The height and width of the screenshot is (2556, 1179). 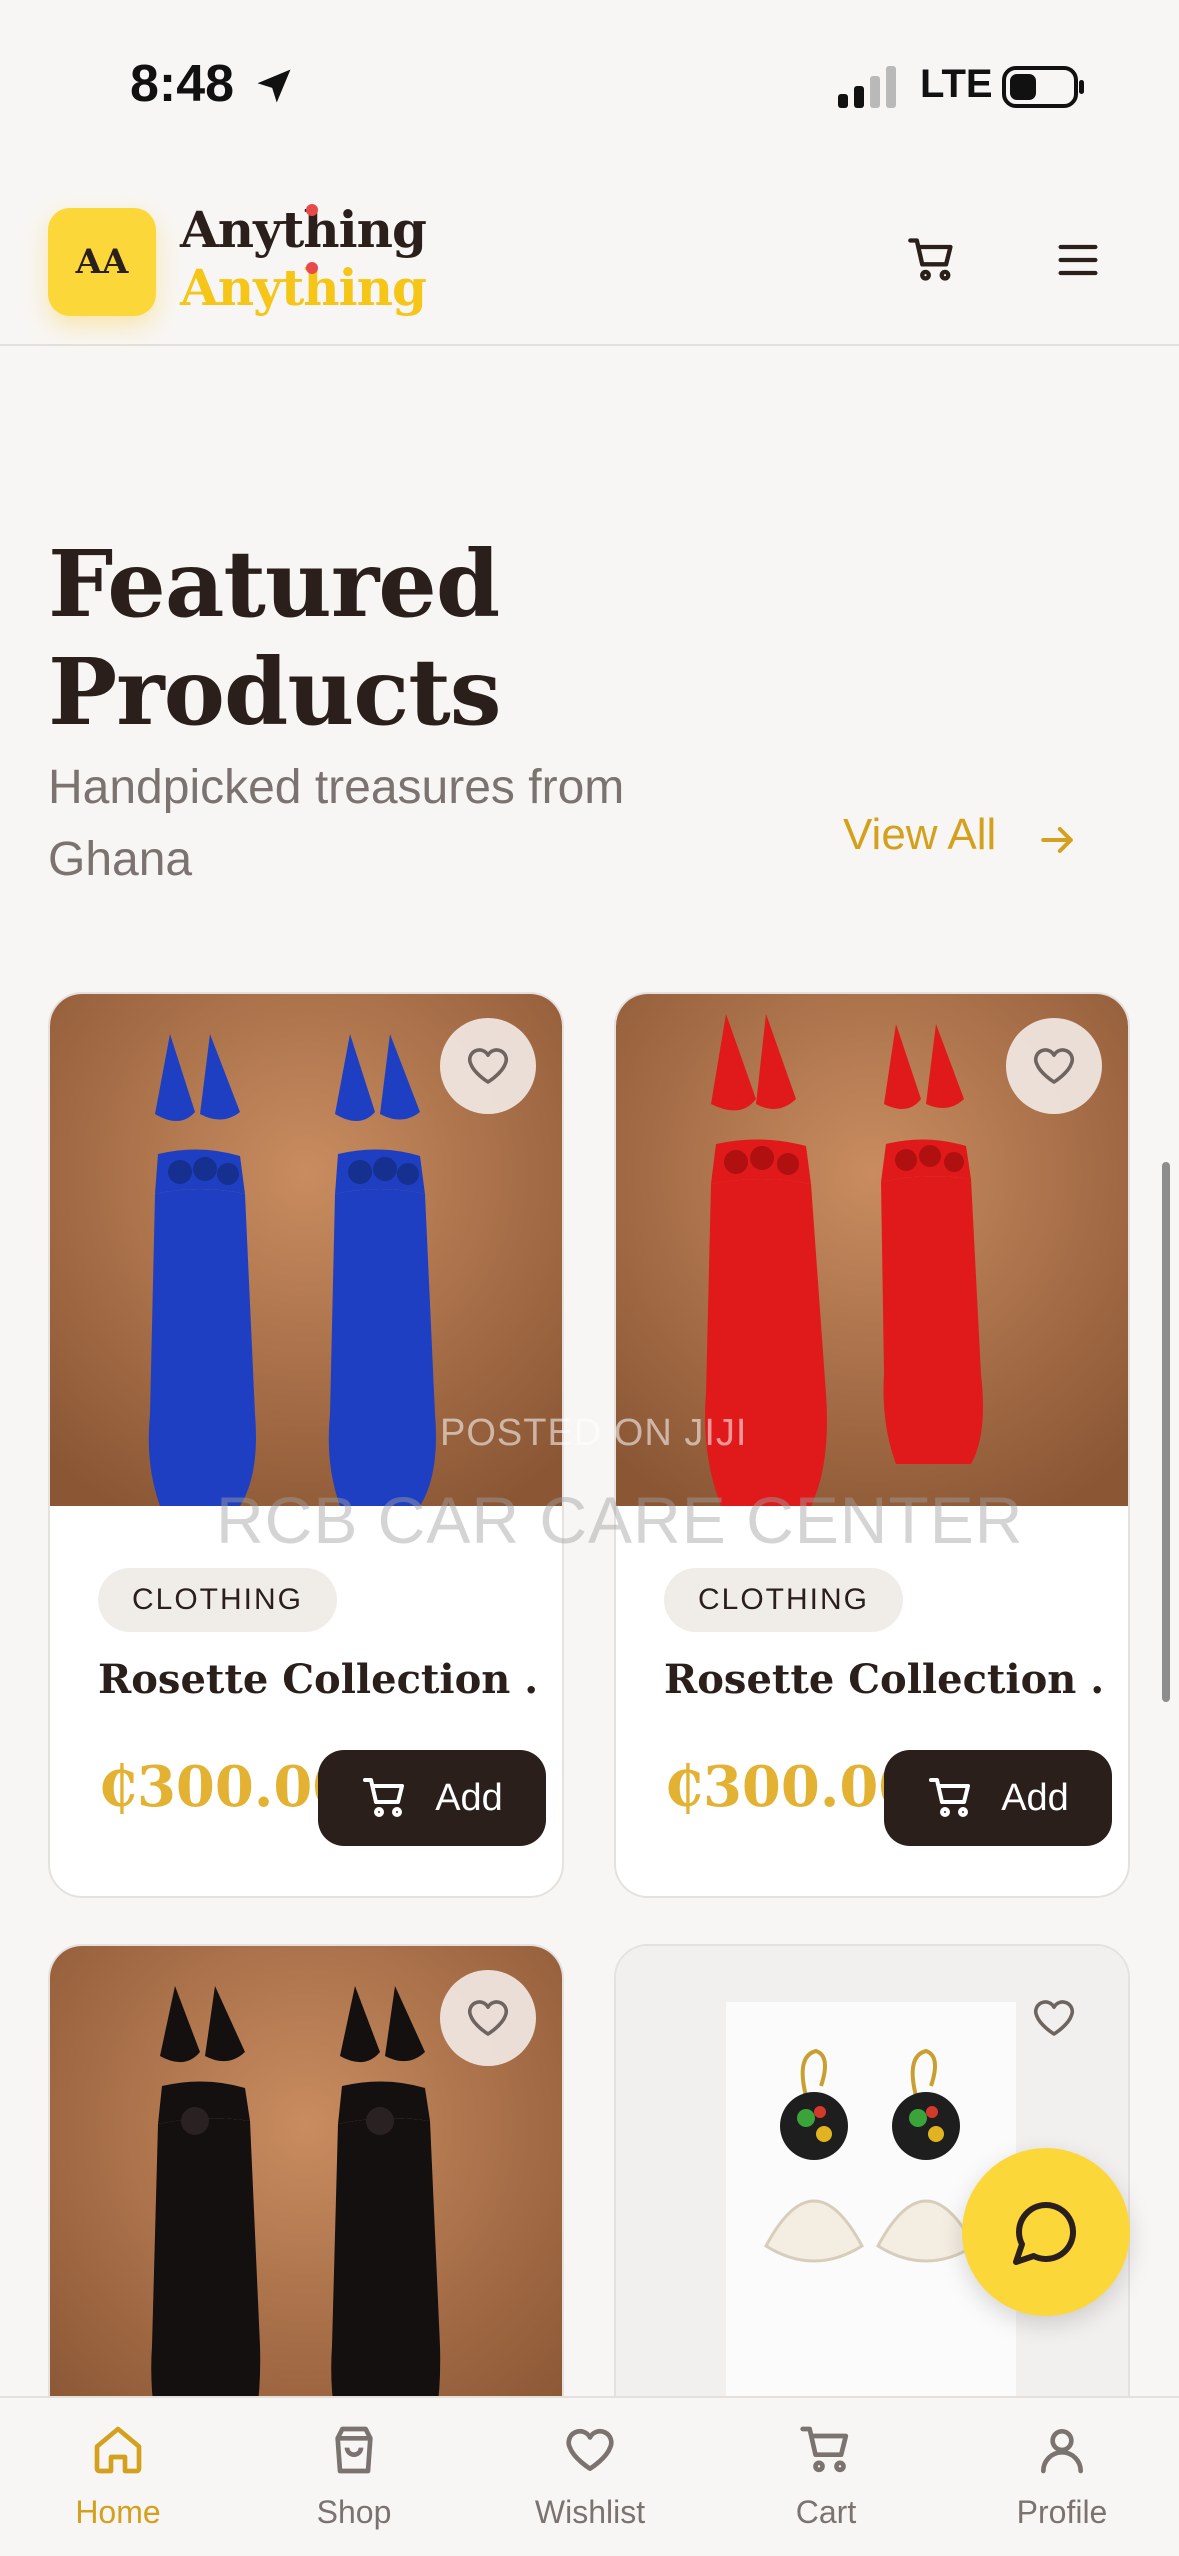 What do you see at coordinates (594, 1433) in the screenshot?
I see `watermark-line1: POSTED ON JIJI` at bounding box center [594, 1433].